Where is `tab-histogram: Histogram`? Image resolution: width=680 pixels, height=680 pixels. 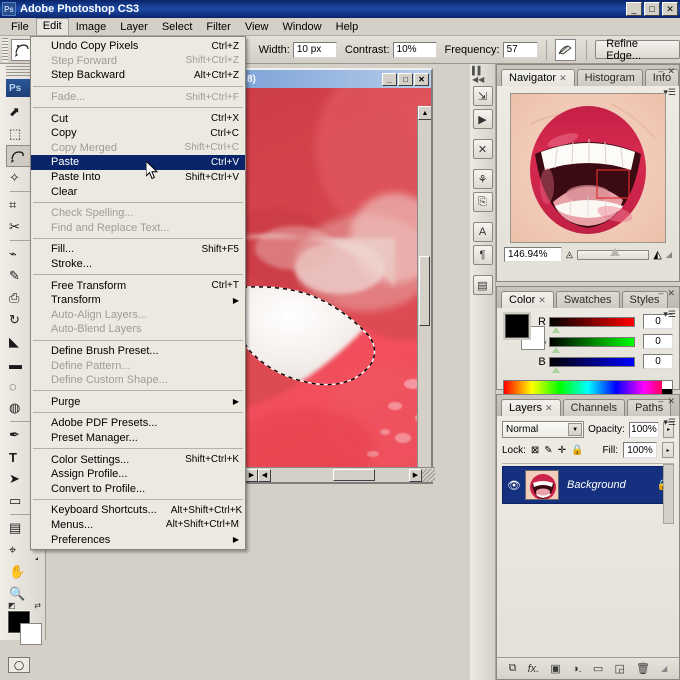
tab-histogram: Histogram is located at coordinates (609, 77).